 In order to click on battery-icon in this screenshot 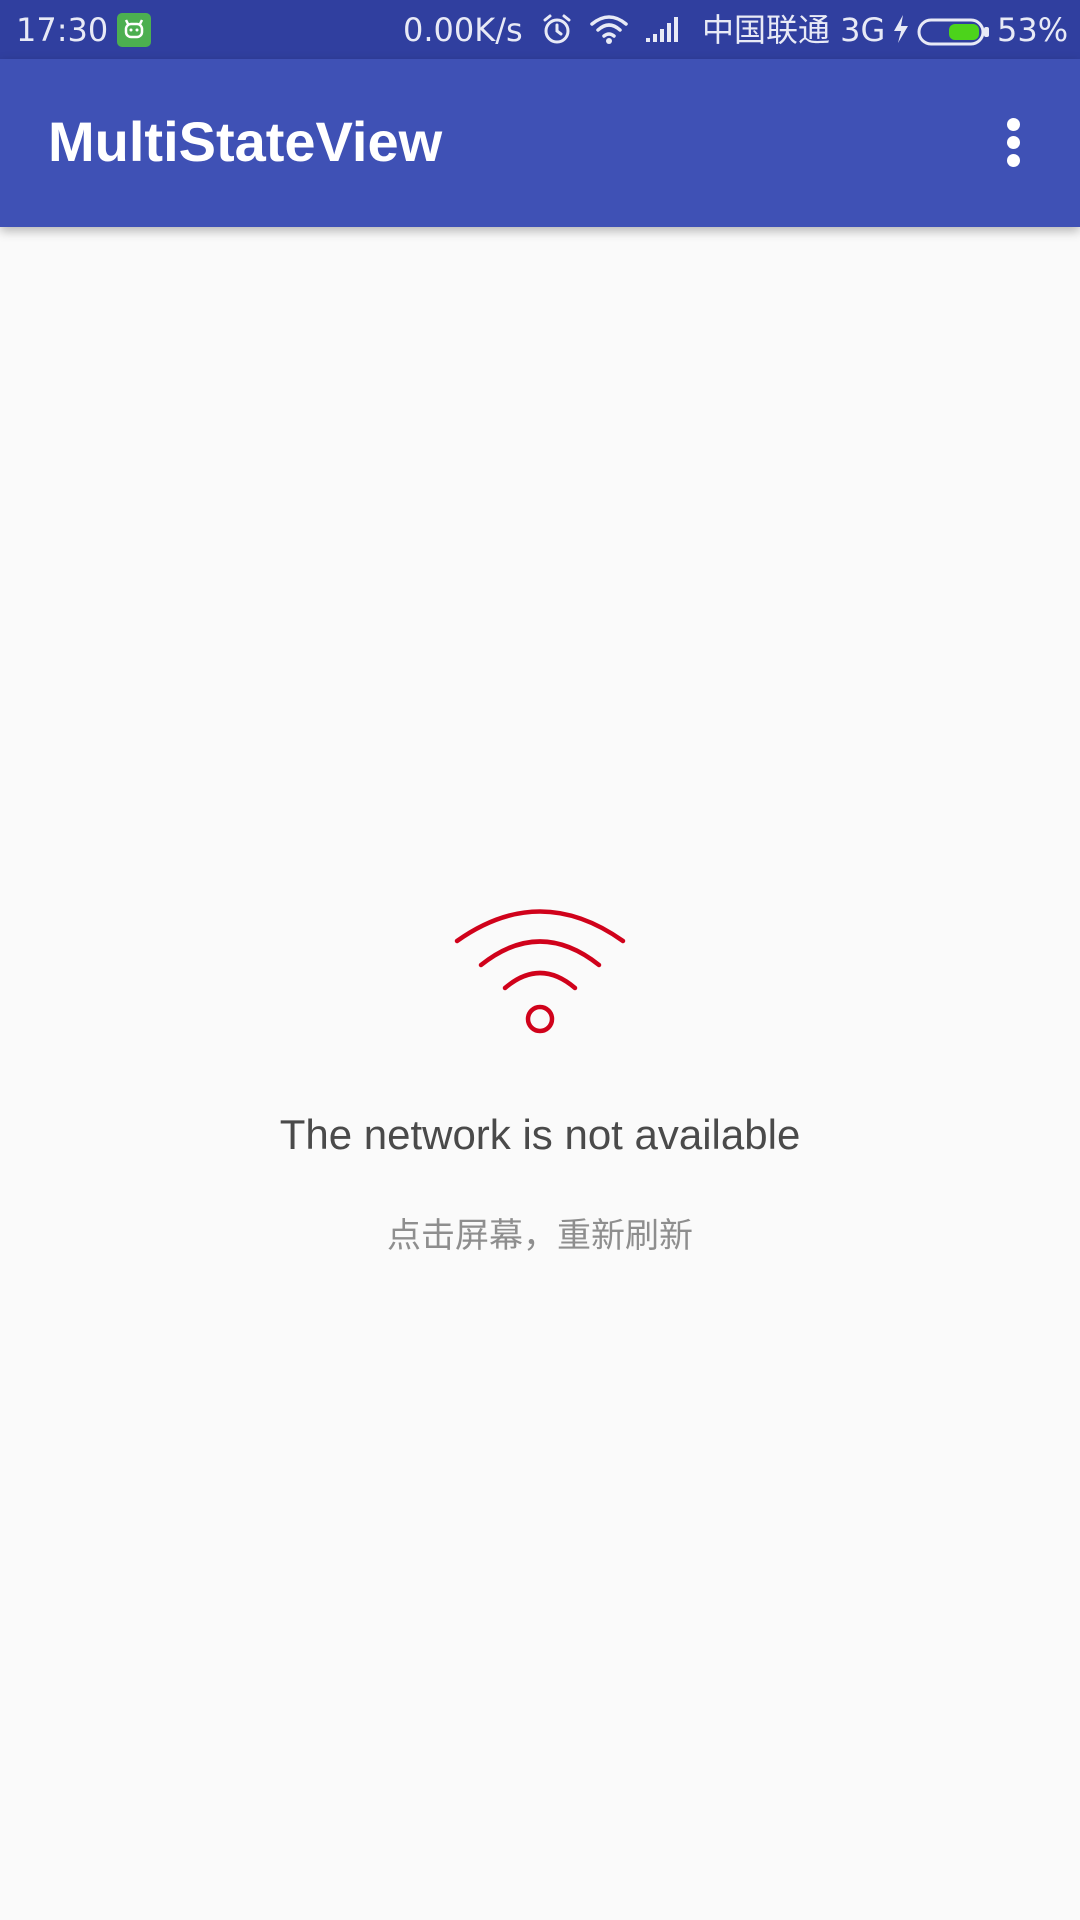, I will do `click(954, 35)`.